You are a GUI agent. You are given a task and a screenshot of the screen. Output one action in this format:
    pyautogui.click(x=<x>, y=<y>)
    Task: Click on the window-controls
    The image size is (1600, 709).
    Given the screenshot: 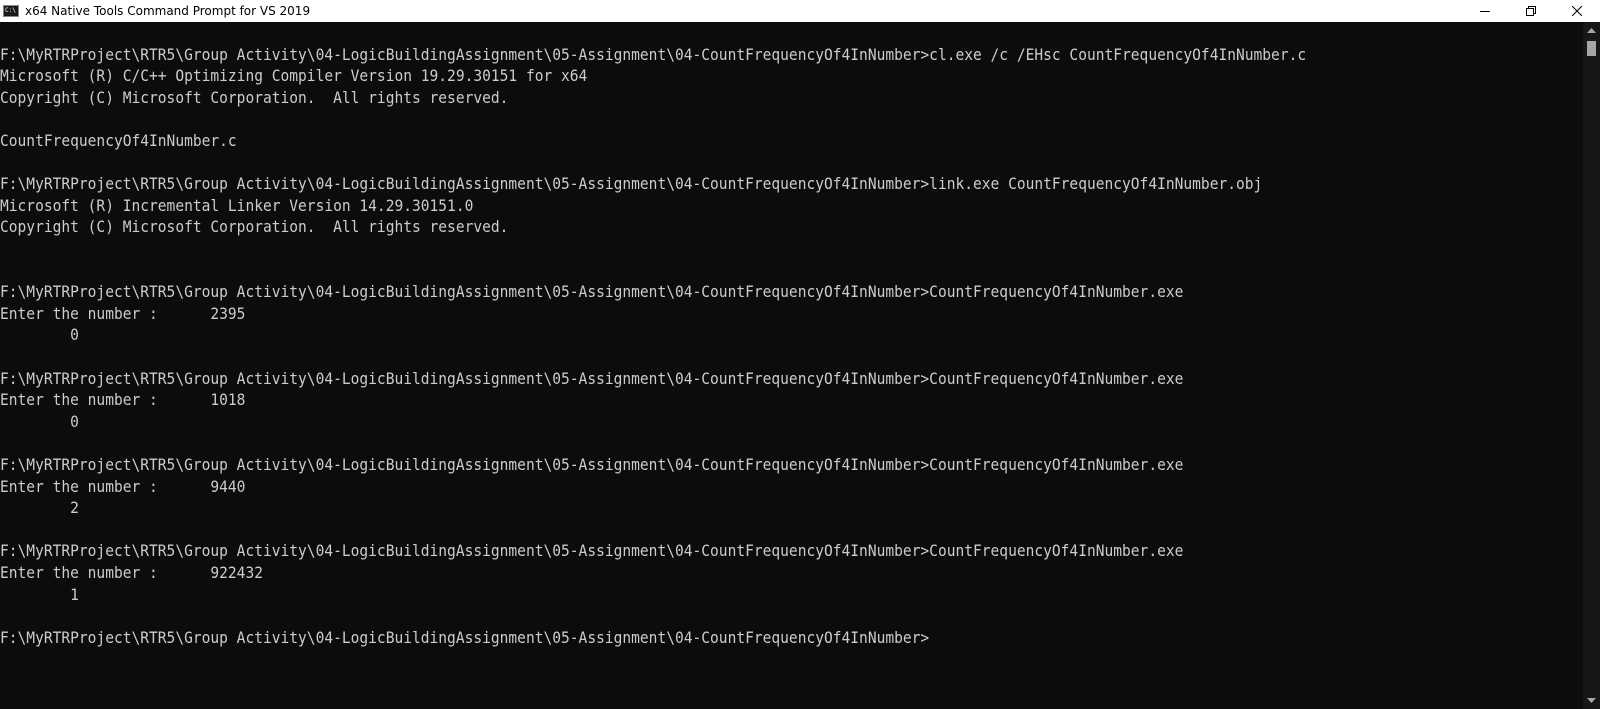 What is the action you would take?
    pyautogui.click(x=1531, y=11)
    